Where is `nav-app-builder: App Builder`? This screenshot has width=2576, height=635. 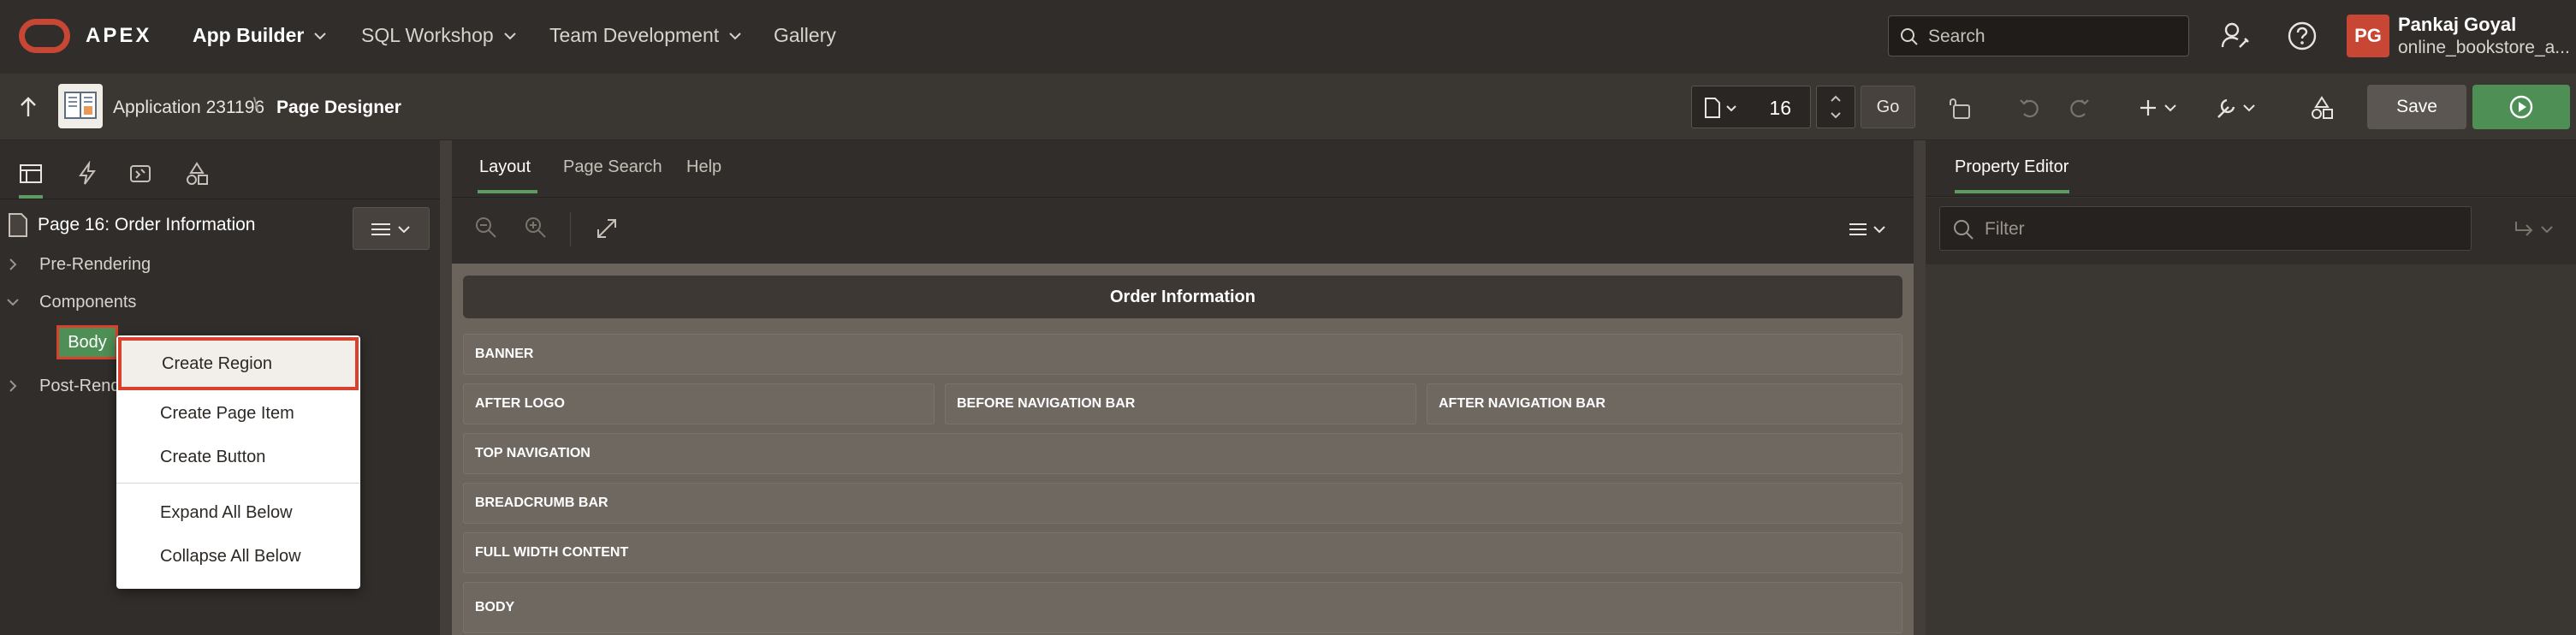
nav-app-builder: App Builder is located at coordinates (260, 35).